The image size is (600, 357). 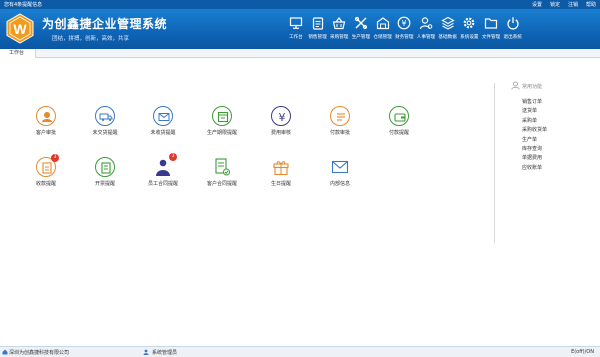 What do you see at coordinates (46, 170) in the screenshot?
I see `shortcut-receipt-reminder: 3 收款提醒` at bounding box center [46, 170].